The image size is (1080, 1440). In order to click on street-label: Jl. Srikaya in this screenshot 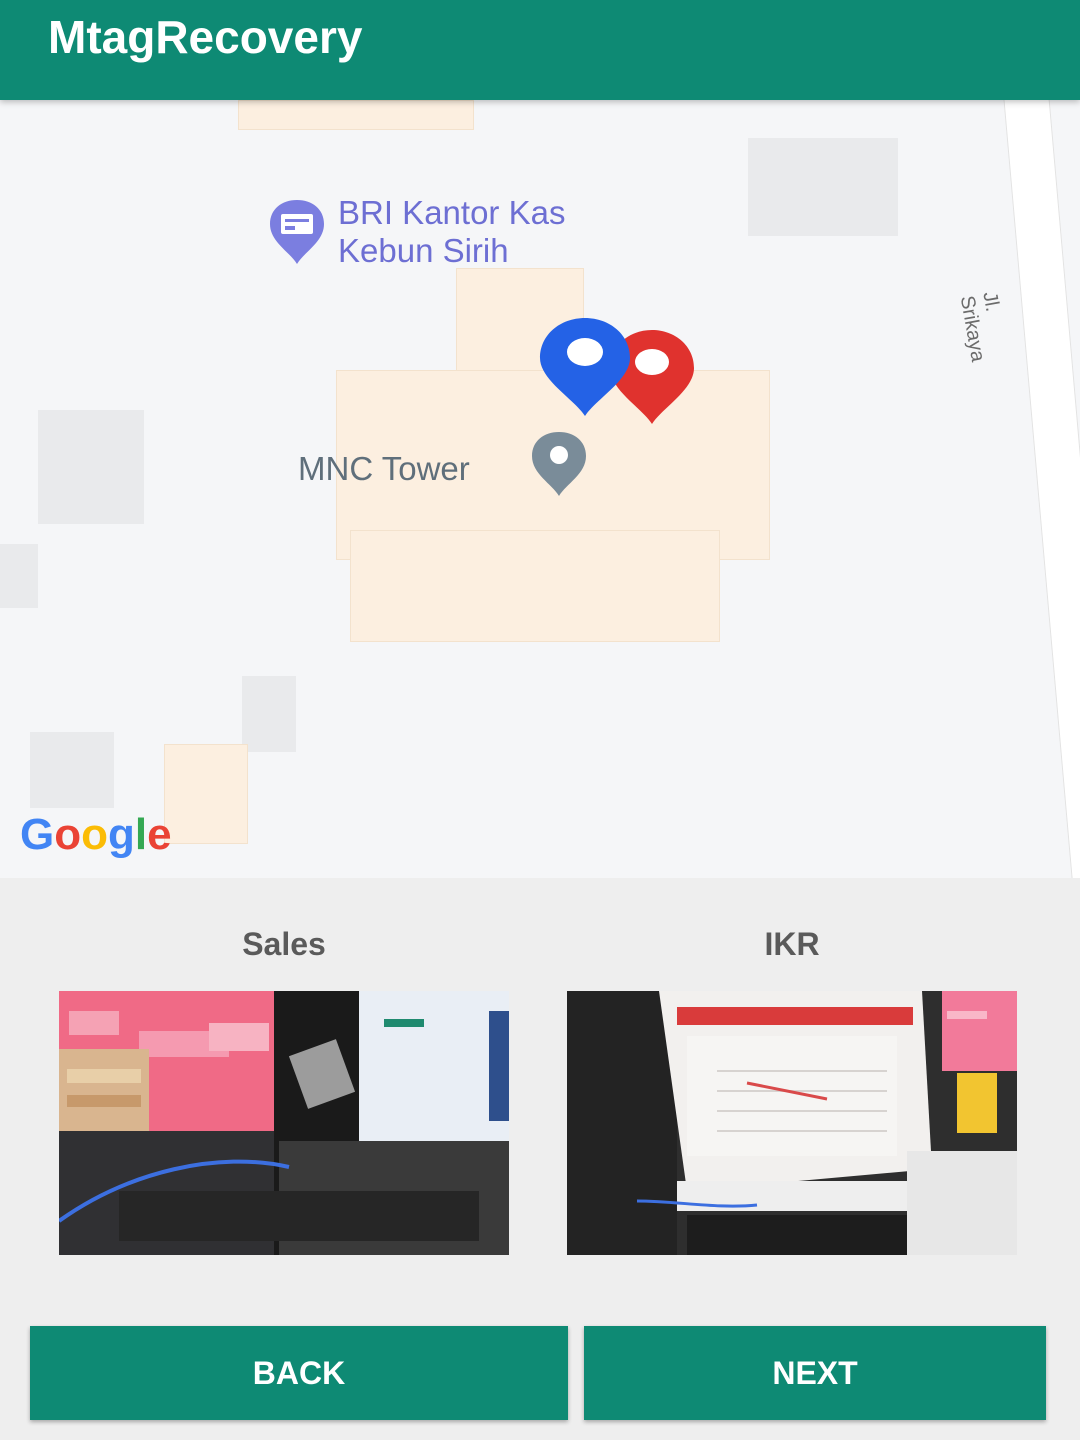, I will do `click(979, 327)`.